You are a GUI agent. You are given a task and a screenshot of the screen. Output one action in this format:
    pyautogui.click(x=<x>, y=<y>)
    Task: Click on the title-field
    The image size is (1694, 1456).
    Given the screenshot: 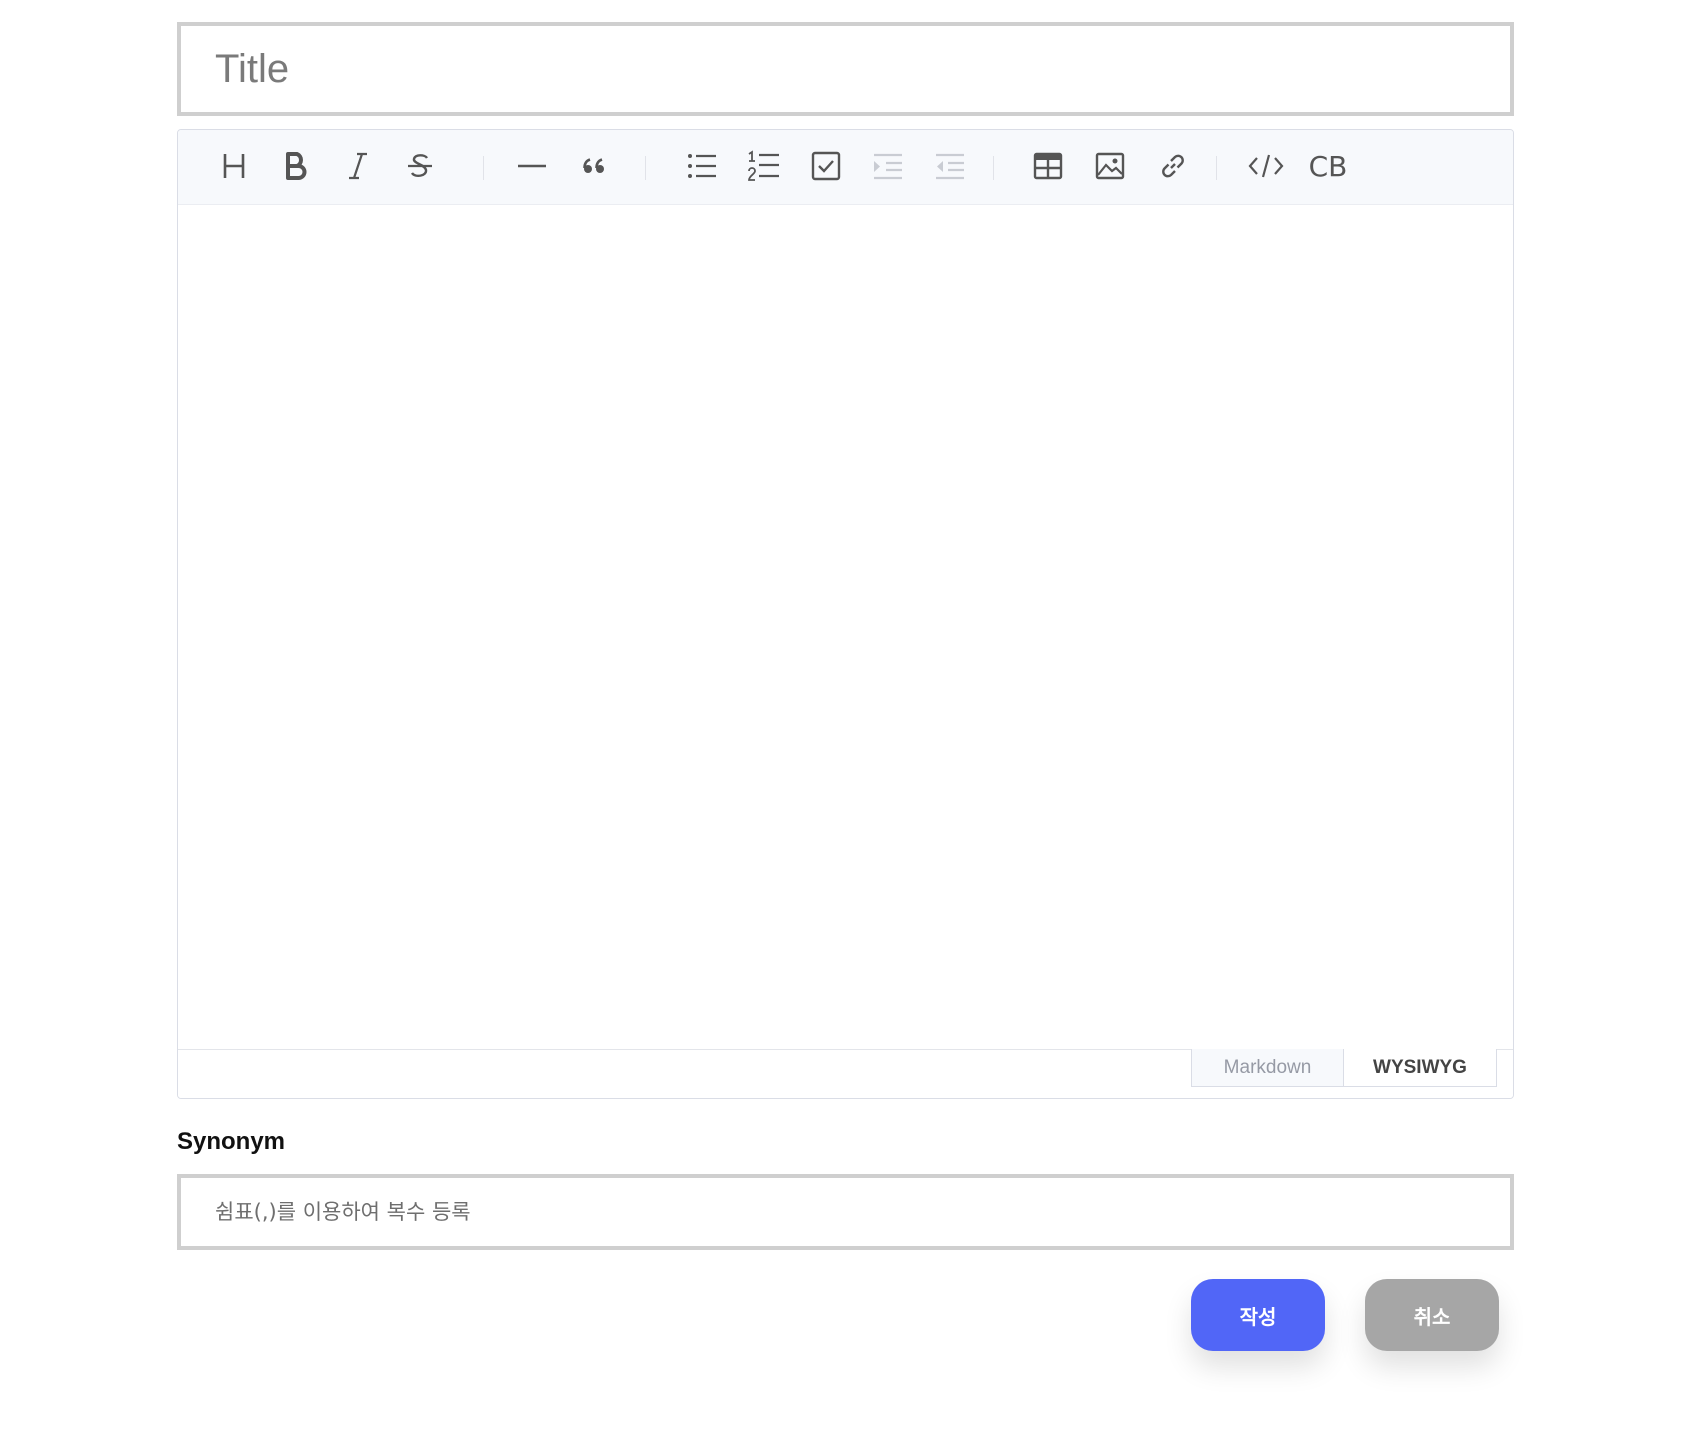 What is the action you would take?
    pyautogui.click(x=845, y=69)
    